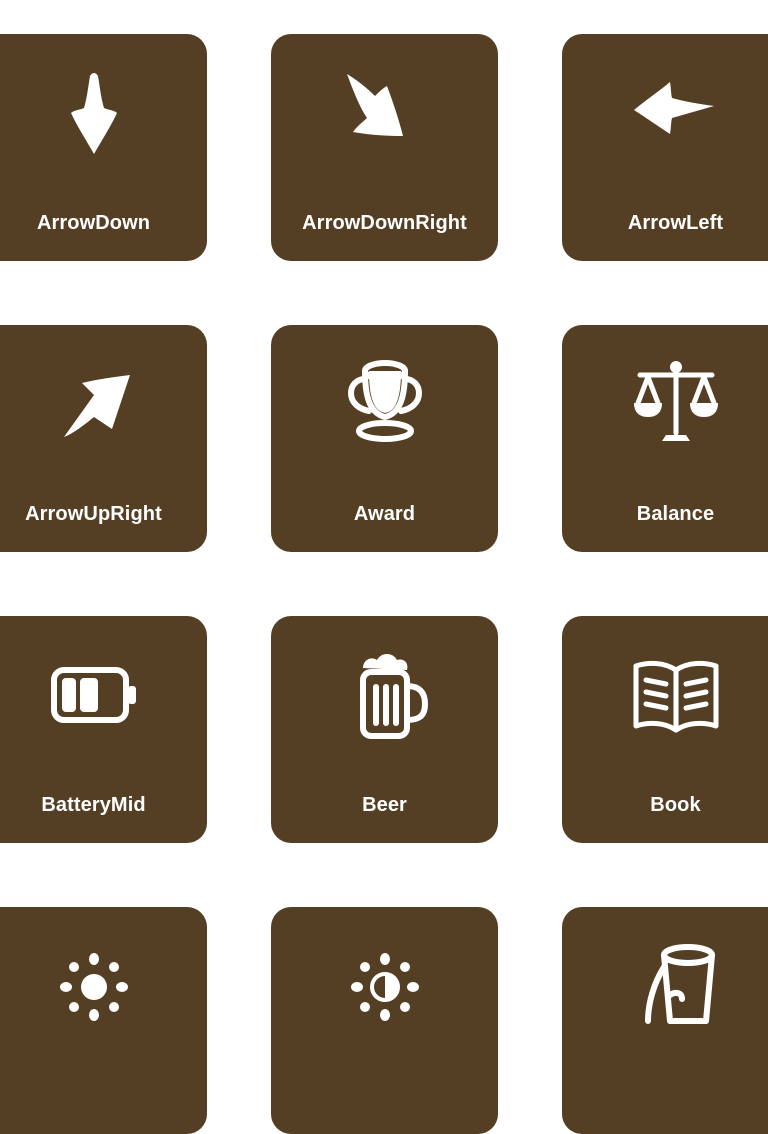  What do you see at coordinates (385, 987) in the screenshot?
I see `brightness-half-icon` at bounding box center [385, 987].